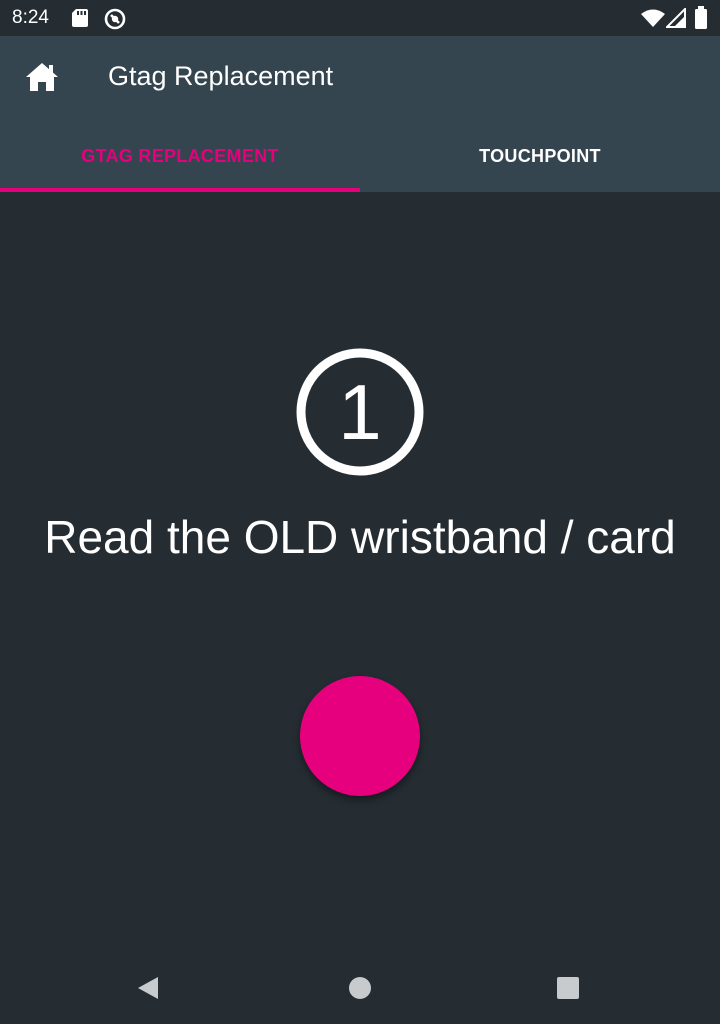  What do you see at coordinates (360, 18) in the screenshot?
I see `status-bar: 8:24` at bounding box center [360, 18].